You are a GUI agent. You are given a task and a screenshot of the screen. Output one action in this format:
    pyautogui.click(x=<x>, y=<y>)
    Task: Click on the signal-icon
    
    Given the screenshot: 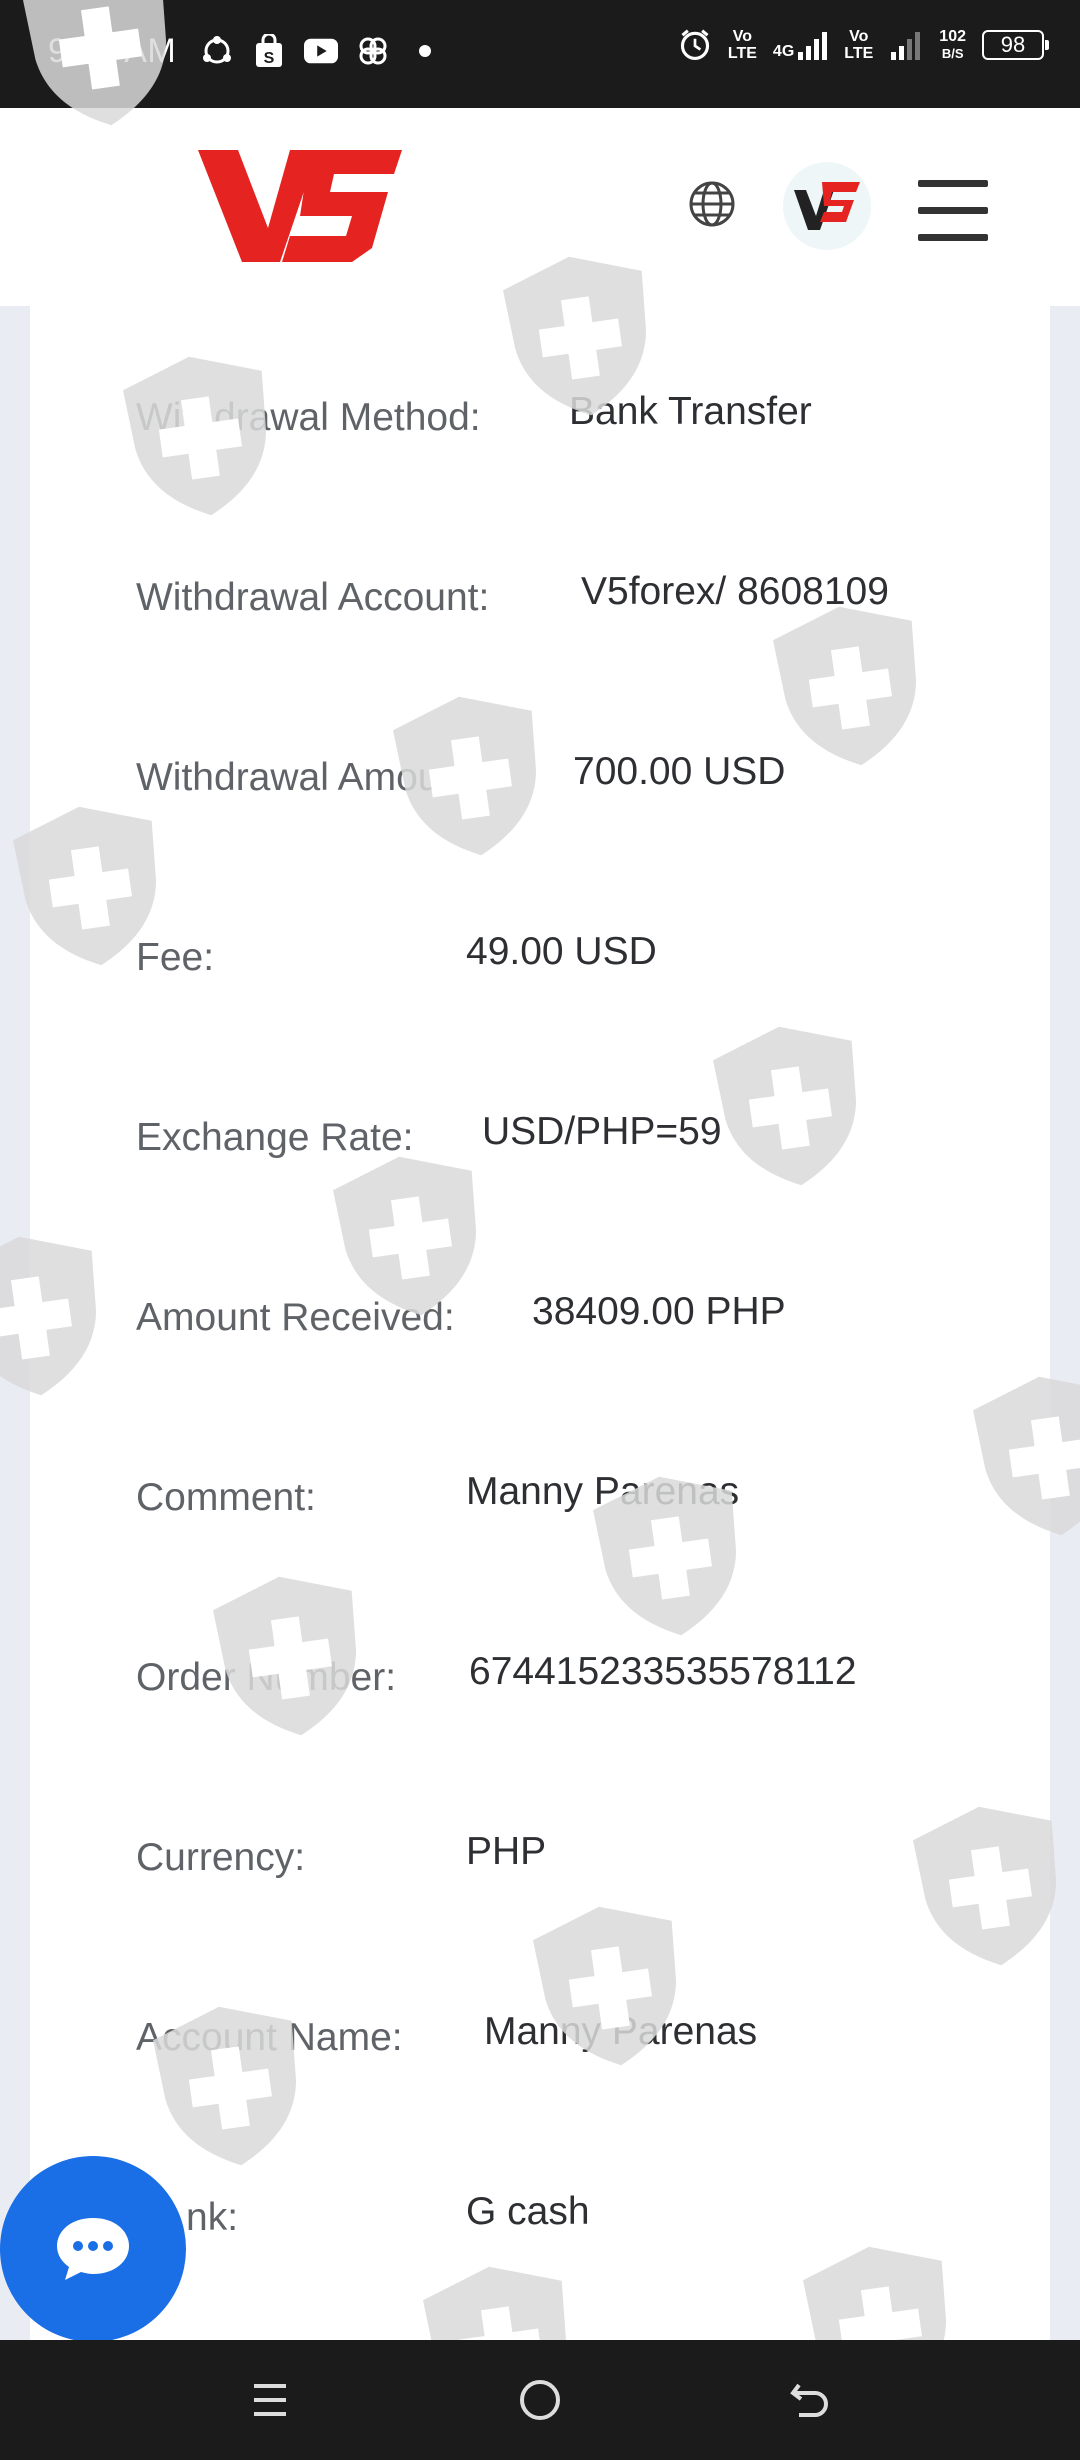 What is the action you would take?
    pyautogui.click(x=906, y=45)
    